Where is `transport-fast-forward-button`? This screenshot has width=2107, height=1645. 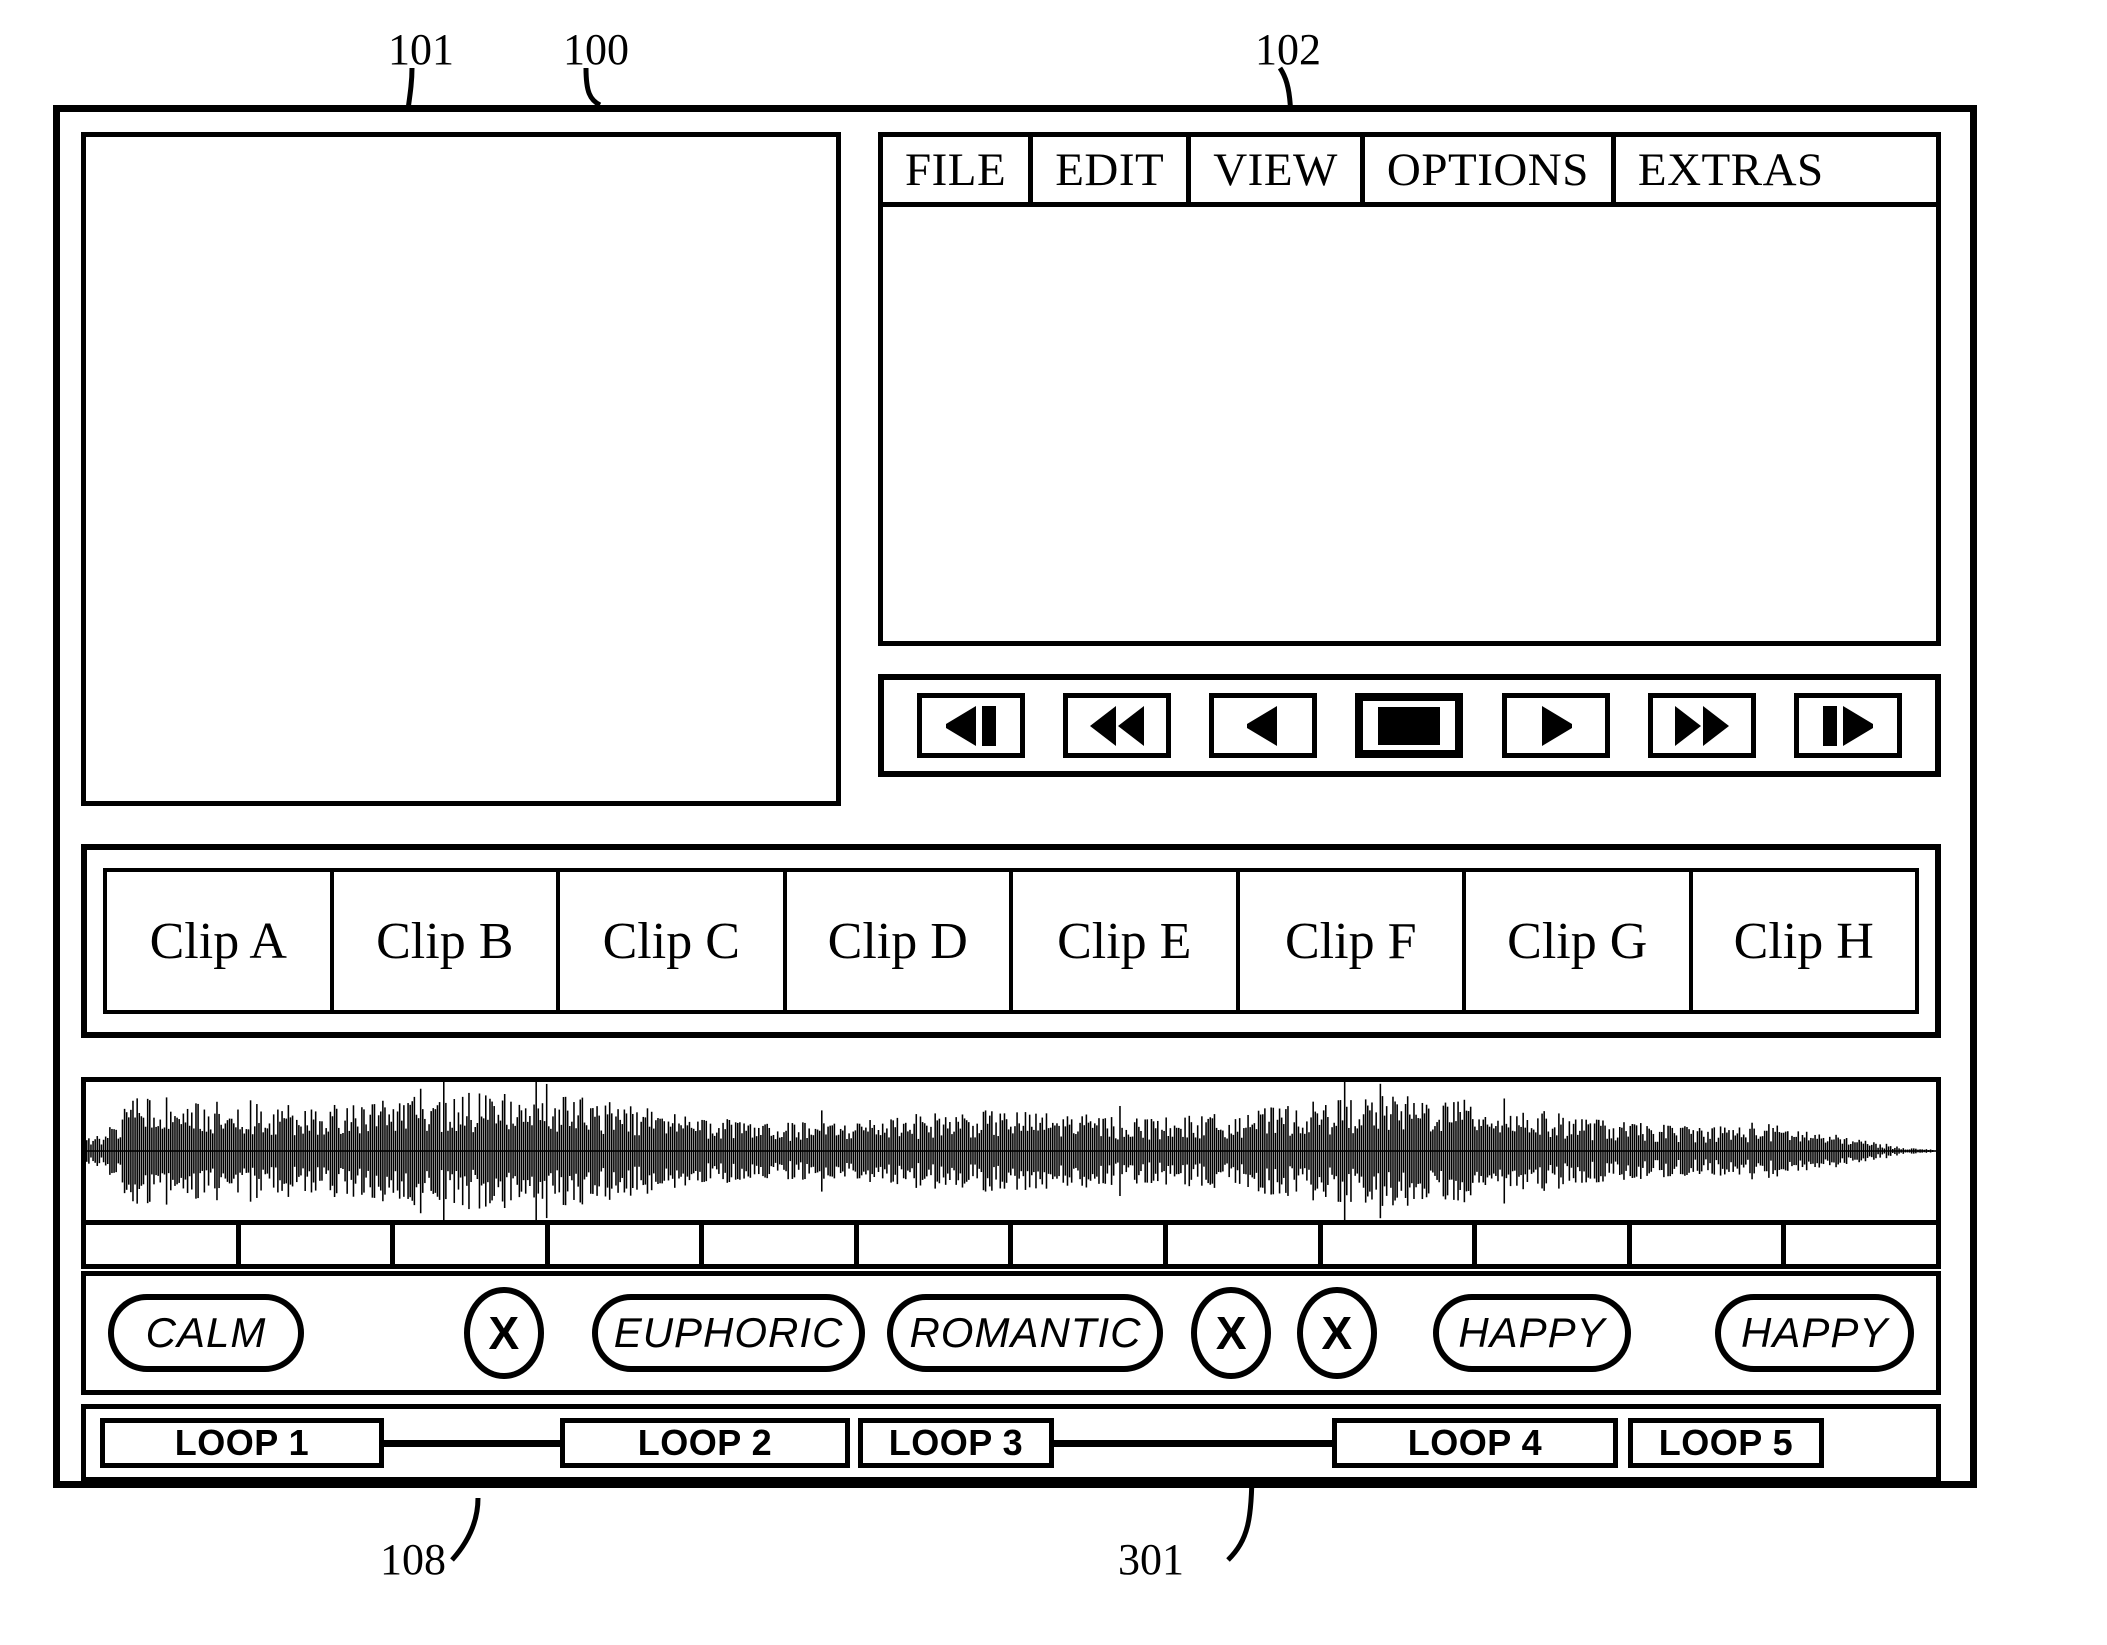
transport-fast-forward-button is located at coordinates (1701, 725).